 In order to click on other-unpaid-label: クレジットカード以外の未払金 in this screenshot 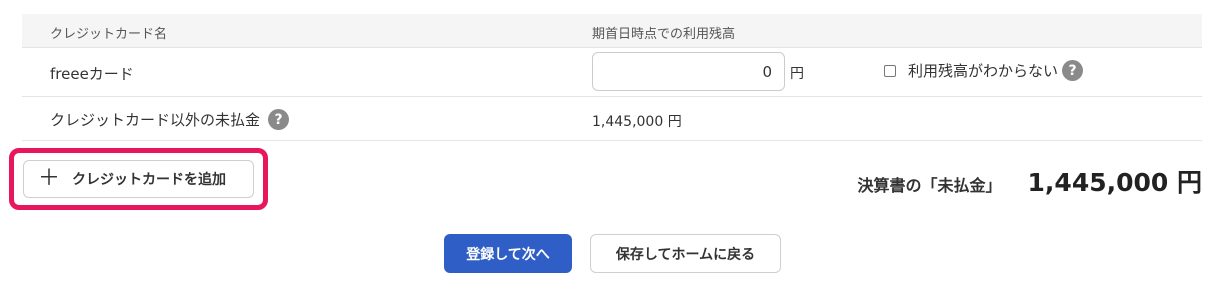, I will do `click(155, 120)`.